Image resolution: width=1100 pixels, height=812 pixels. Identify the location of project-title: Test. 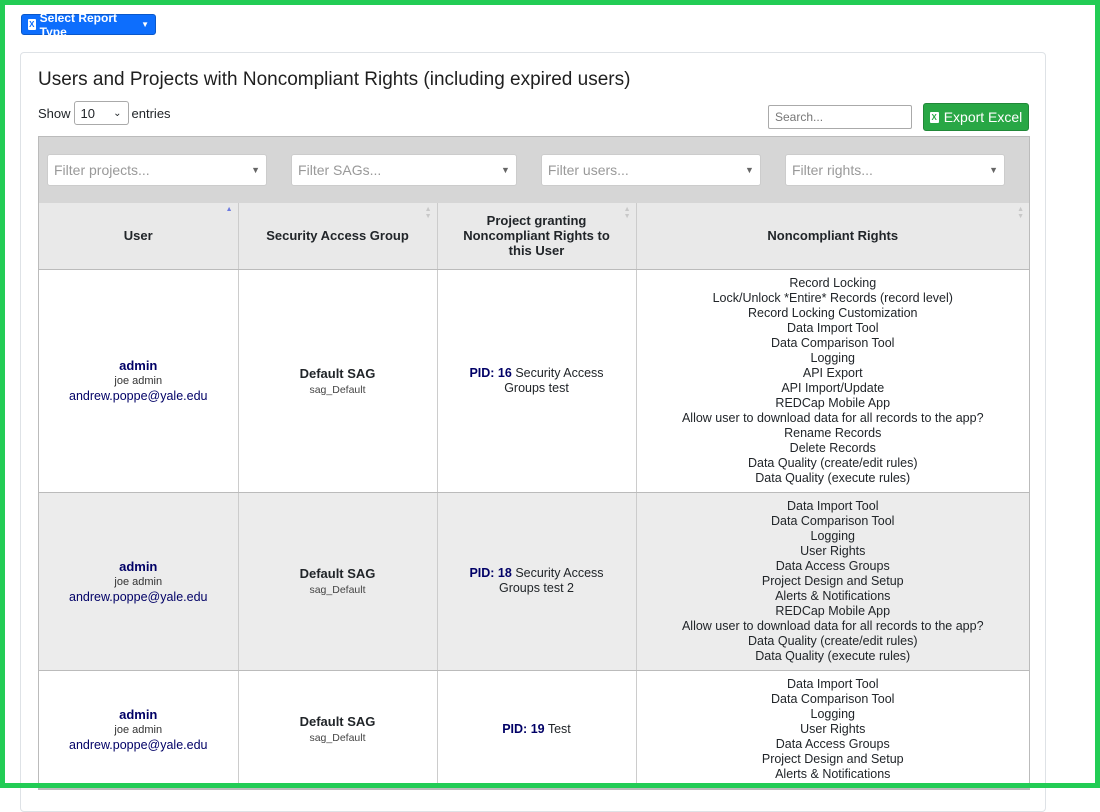
(559, 728).